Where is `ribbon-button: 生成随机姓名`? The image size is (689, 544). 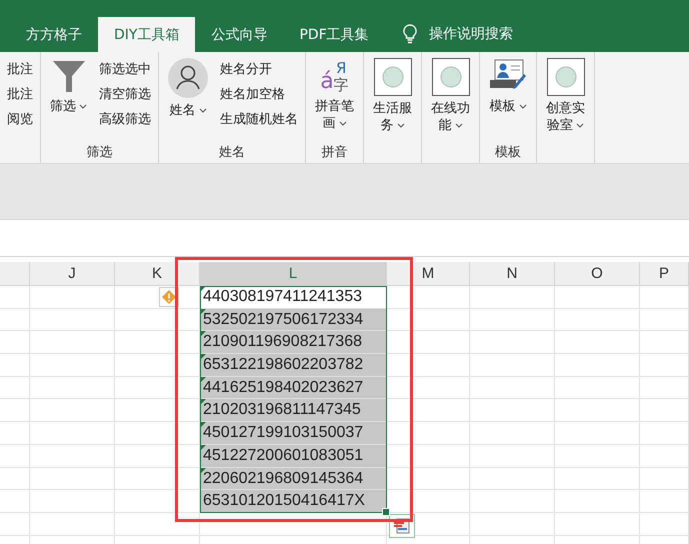
ribbon-button: 生成随机姓名 is located at coordinates (259, 119).